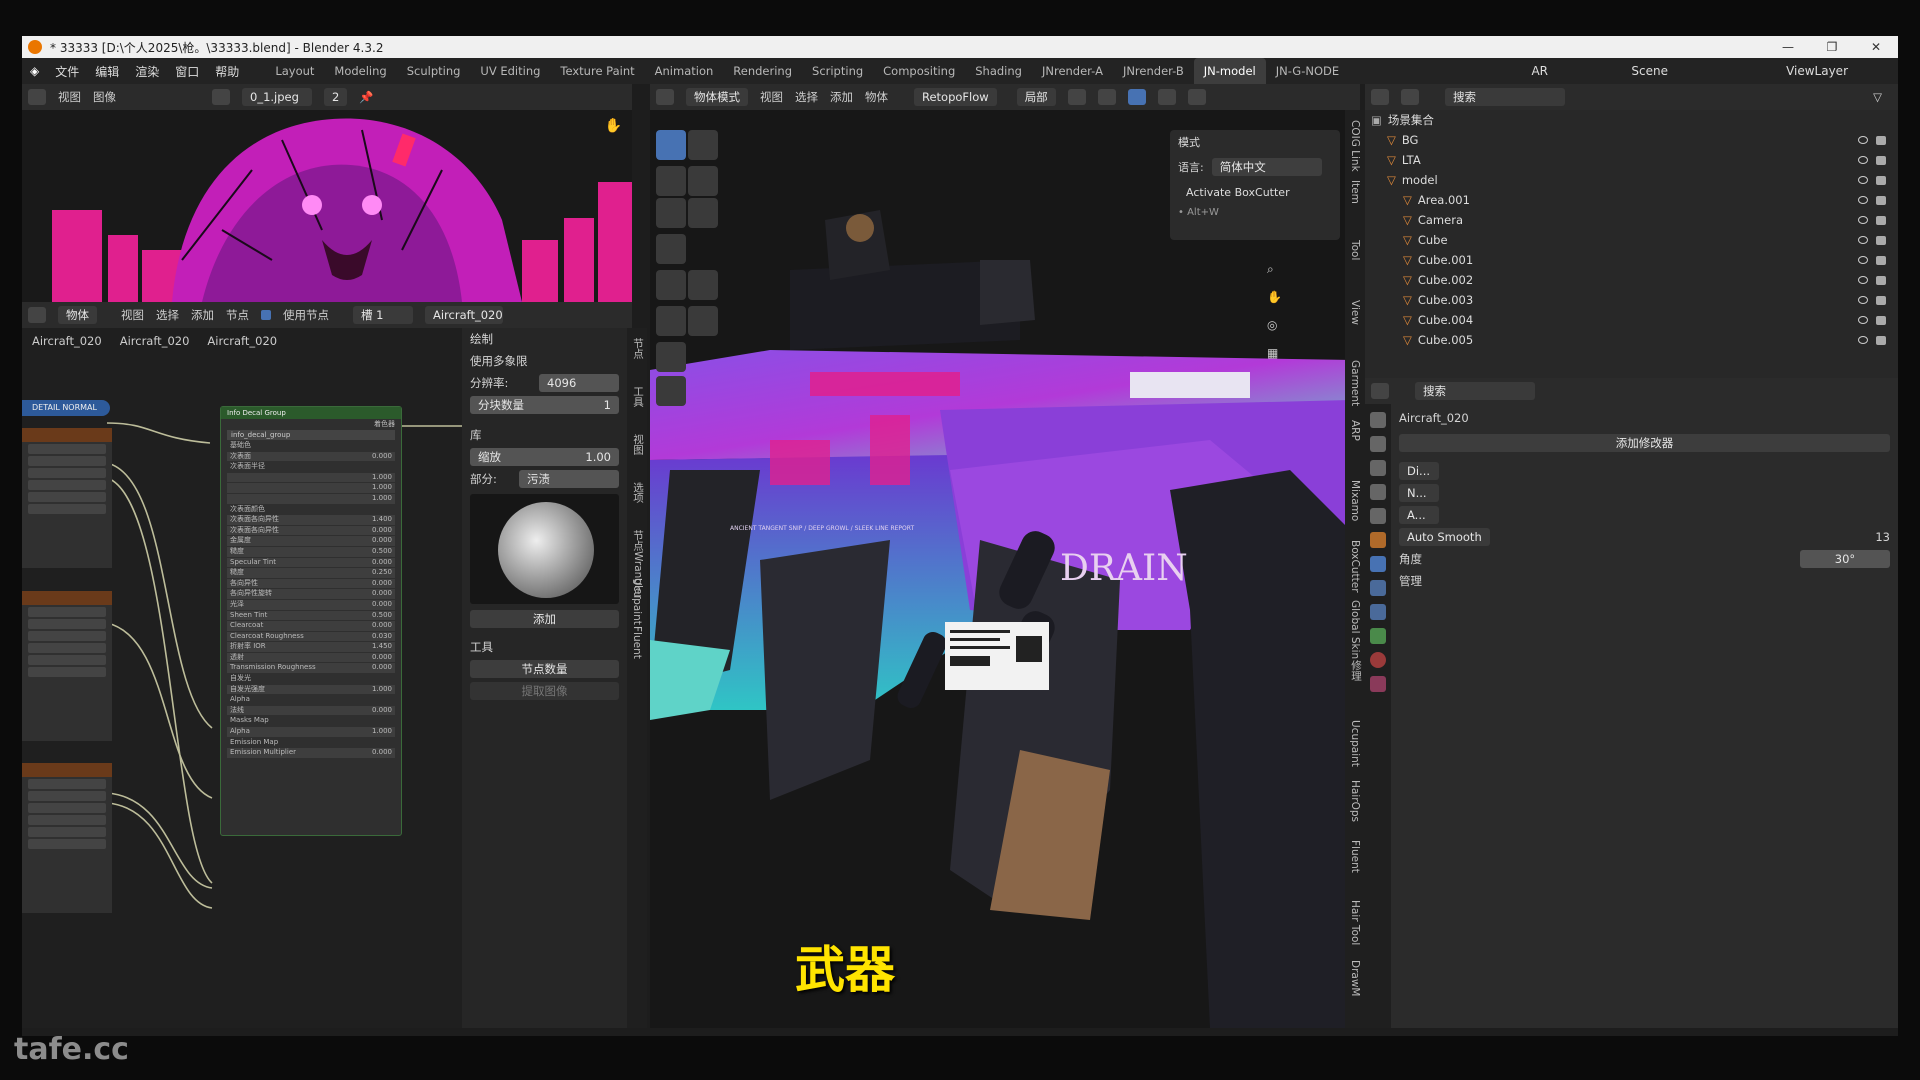 The height and width of the screenshot is (1080, 1920). I want to click on viewport-menu-add: 添加, so click(841, 97).